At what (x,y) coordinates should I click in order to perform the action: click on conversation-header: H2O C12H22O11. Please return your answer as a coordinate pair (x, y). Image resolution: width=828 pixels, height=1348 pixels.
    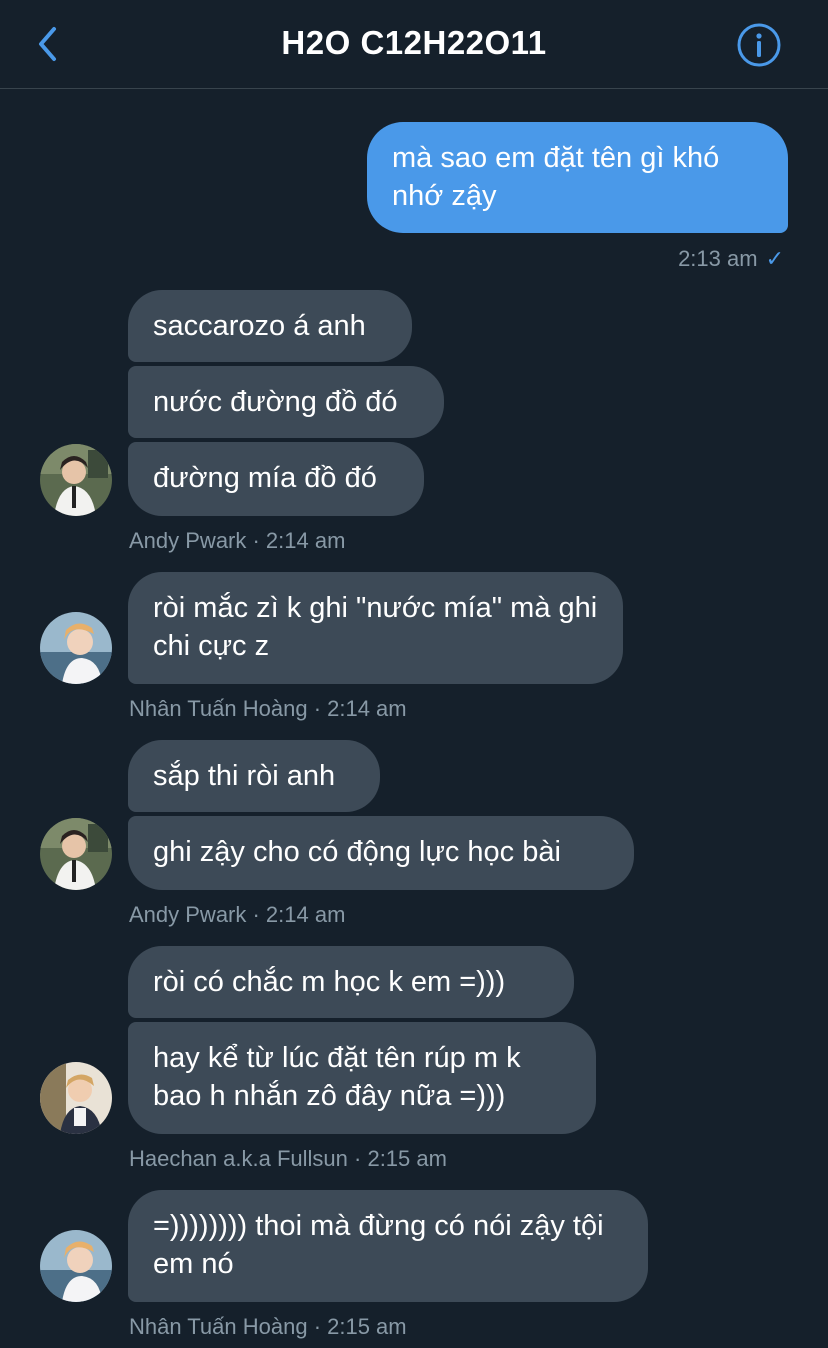
    Looking at the image, I should click on (414, 44).